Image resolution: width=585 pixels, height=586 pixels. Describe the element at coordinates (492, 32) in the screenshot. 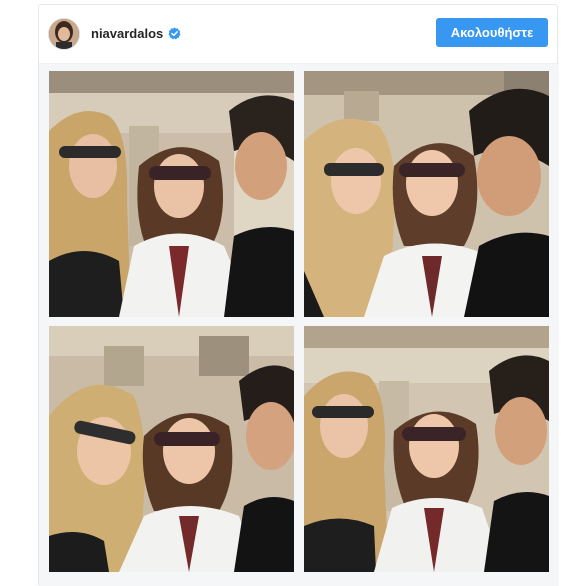

I see `follow-button: Ακολουθήστε` at that location.